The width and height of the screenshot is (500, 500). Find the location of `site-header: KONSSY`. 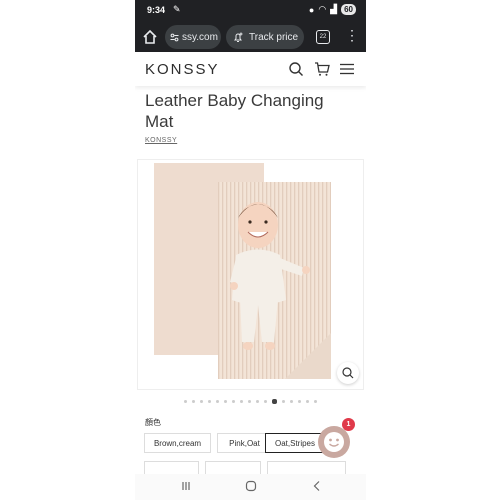

site-header: KONSSY is located at coordinates (250, 69).